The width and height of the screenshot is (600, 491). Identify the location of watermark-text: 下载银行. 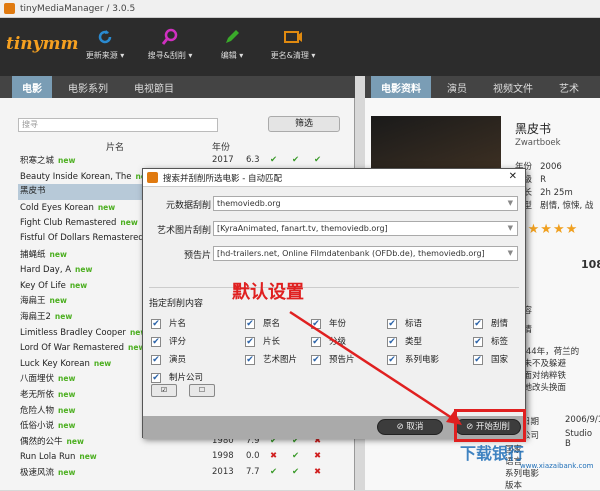
(492, 453).